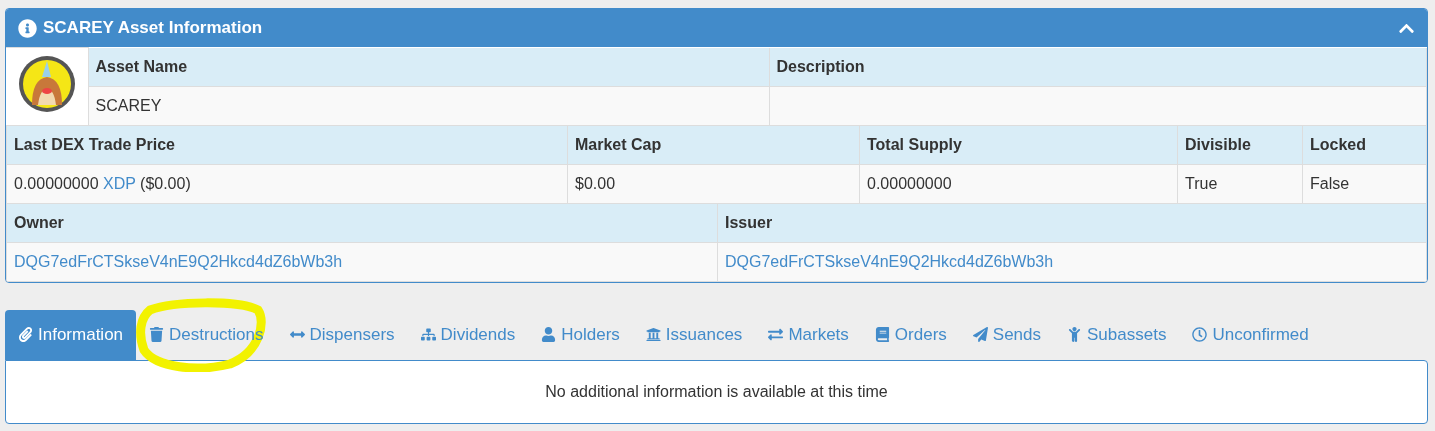  What do you see at coordinates (808, 334) in the screenshot?
I see `tab: Markets` at bounding box center [808, 334].